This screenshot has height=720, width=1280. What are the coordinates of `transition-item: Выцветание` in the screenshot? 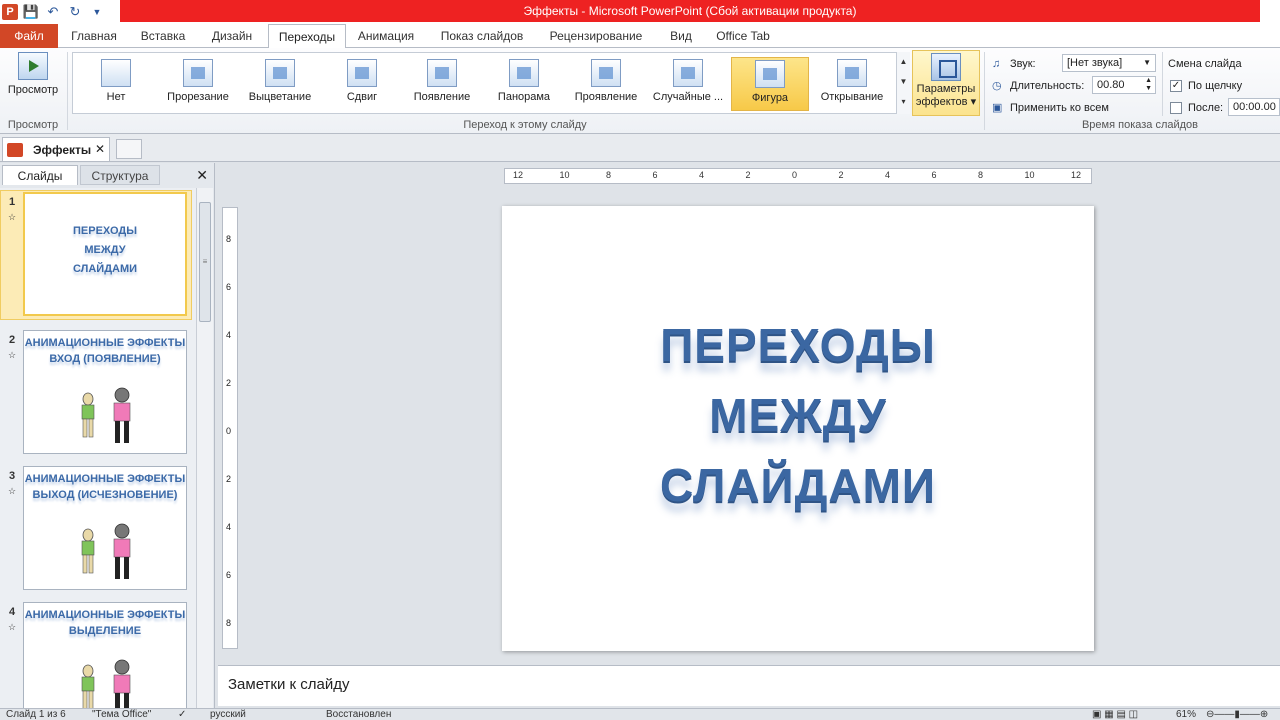 It's located at (280, 84).